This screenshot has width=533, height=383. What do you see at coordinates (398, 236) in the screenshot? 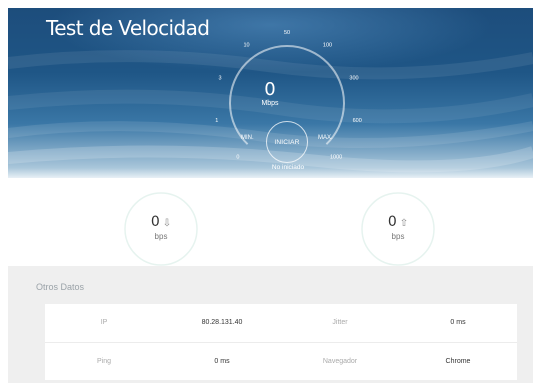
I see `upload-unit: bps` at bounding box center [398, 236].